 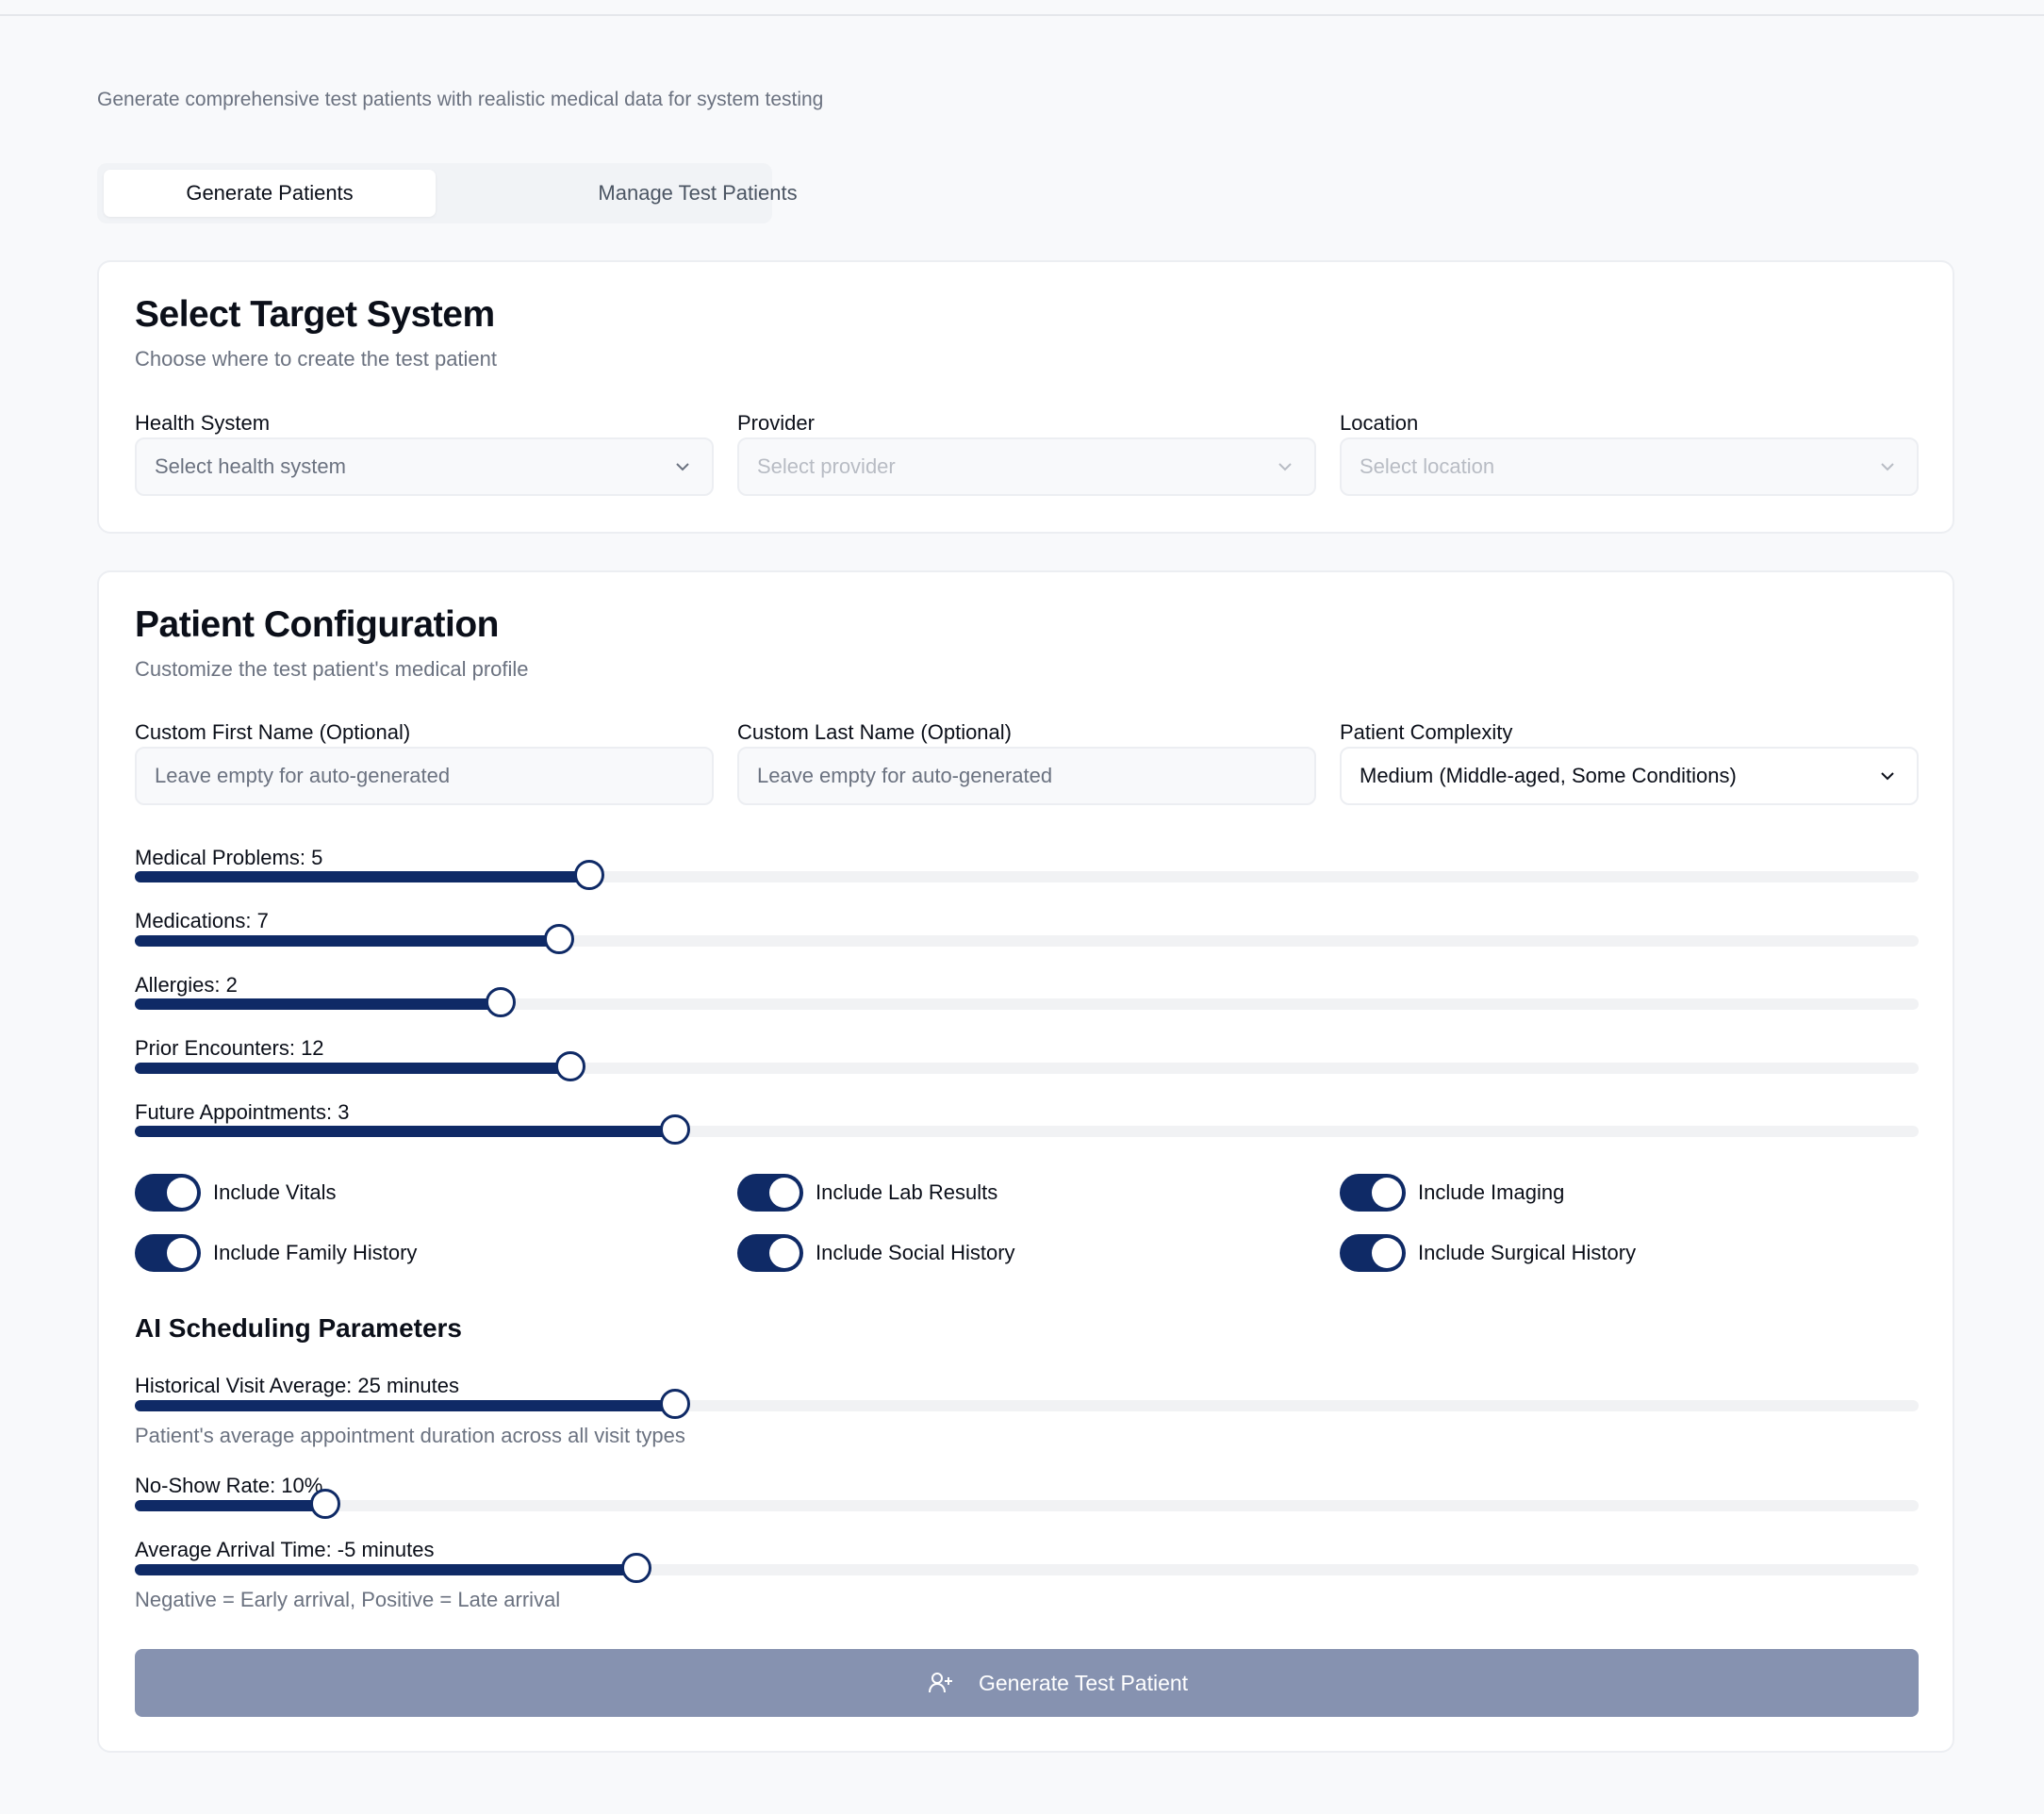 I want to click on patient-complexity-select: Medium (Middle-aged, Some Conditions), so click(x=1629, y=776).